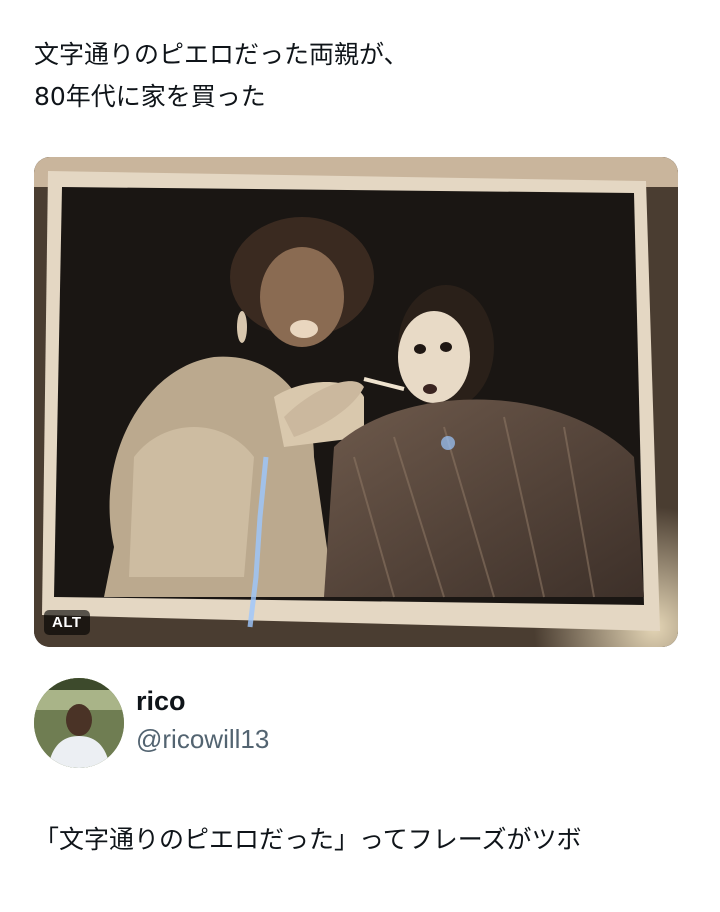  What do you see at coordinates (308, 839) in the screenshot?
I see `reply-text: 「文字通りのピエロだった」ってフレーズがツボ` at bounding box center [308, 839].